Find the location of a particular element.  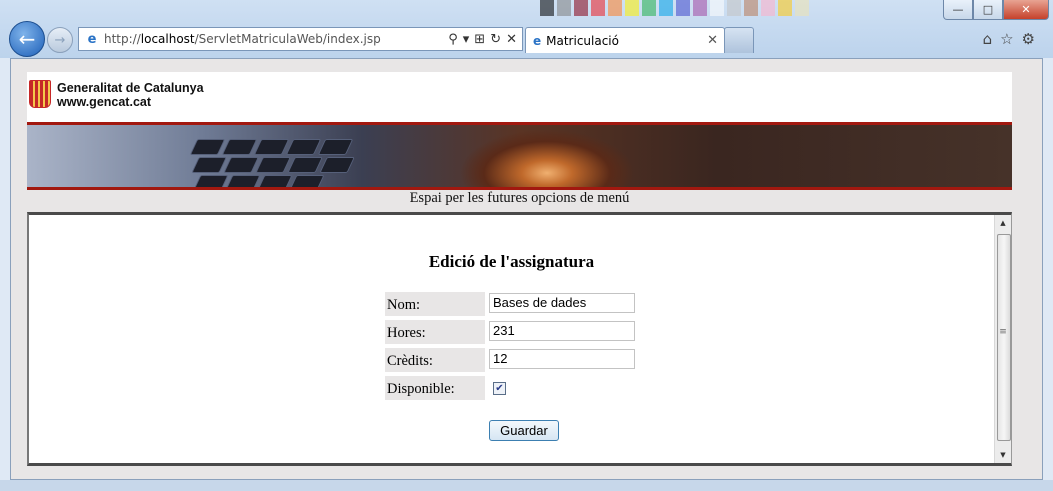

scroll-up-icon: ▲ is located at coordinates (1003, 223).